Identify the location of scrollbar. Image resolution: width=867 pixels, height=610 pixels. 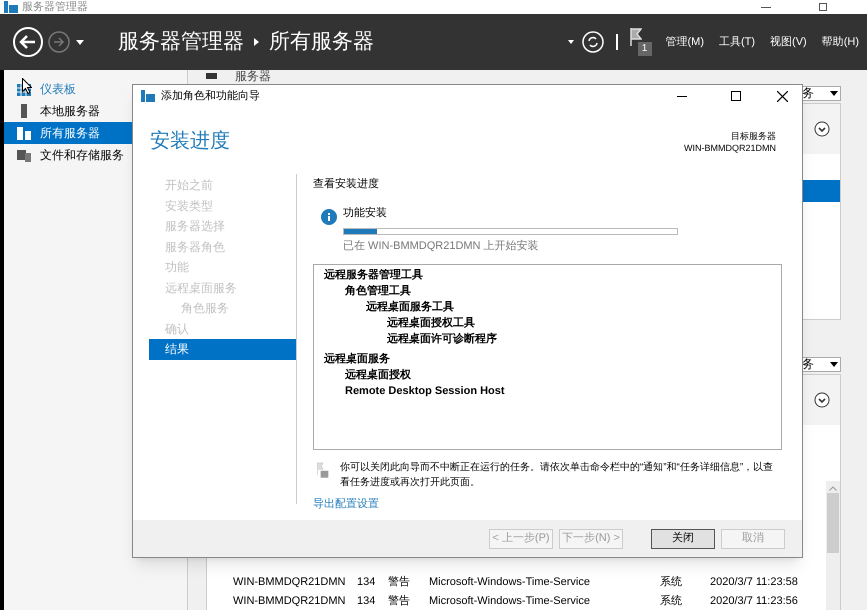
(833, 545).